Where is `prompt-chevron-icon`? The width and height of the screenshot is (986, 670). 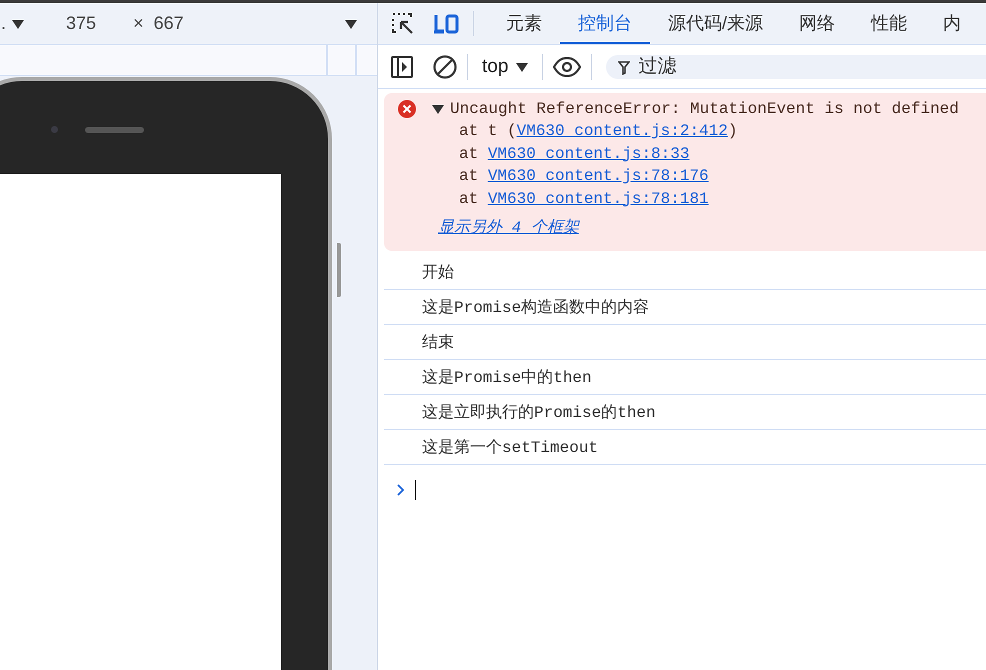
prompt-chevron-icon is located at coordinates (401, 490).